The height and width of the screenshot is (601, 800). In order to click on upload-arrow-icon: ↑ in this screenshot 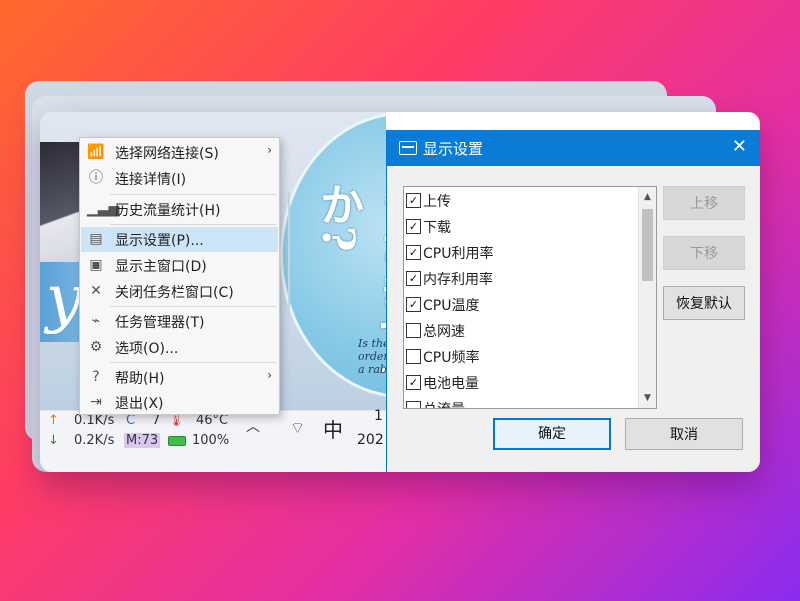, I will do `click(53, 420)`.